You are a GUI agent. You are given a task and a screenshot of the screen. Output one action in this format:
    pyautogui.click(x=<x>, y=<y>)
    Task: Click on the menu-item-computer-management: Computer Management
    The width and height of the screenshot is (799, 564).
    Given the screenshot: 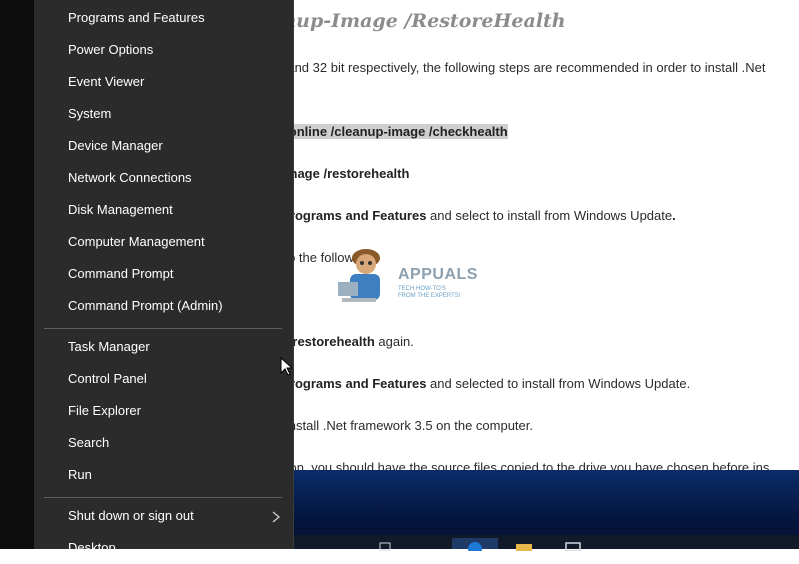 What is the action you would take?
    pyautogui.click(x=163, y=243)
    